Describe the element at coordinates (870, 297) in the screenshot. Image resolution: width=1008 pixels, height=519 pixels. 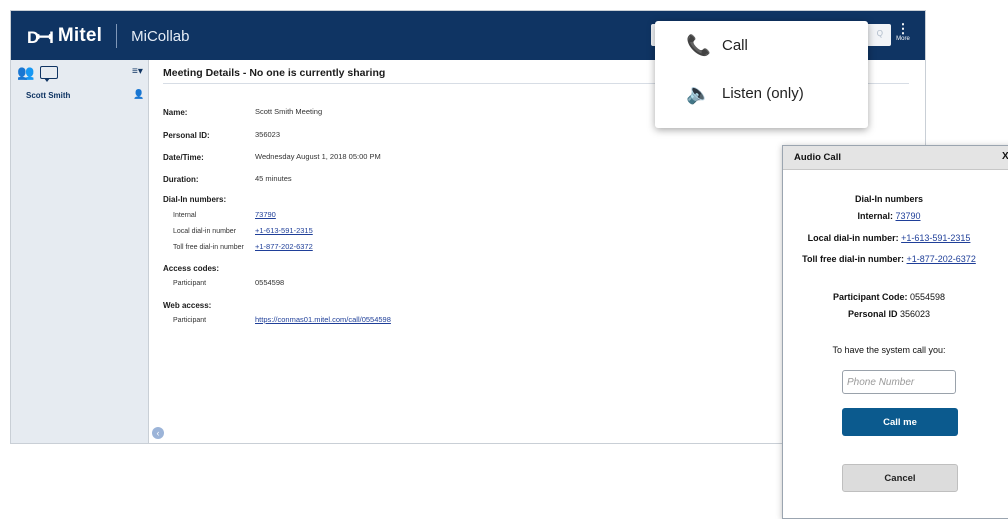
I see `participant-code-label: Participant Code:` at that location.